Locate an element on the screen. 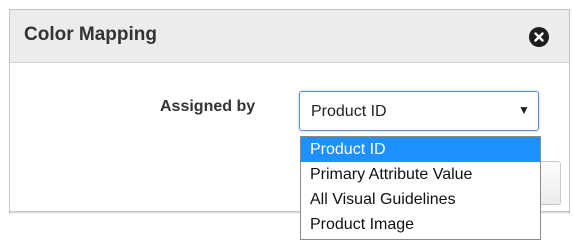 This screenshot has width=573, height=241. close-button is located at coordinates (539, 37).